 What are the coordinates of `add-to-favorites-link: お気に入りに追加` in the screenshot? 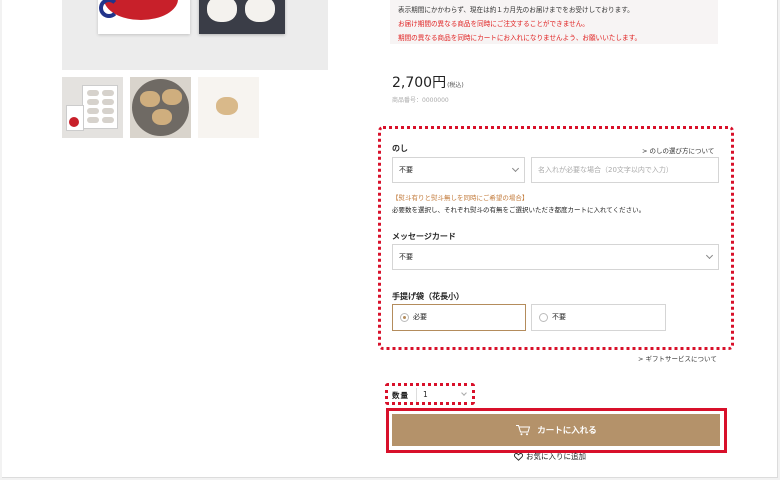 It's located at (550, 456).